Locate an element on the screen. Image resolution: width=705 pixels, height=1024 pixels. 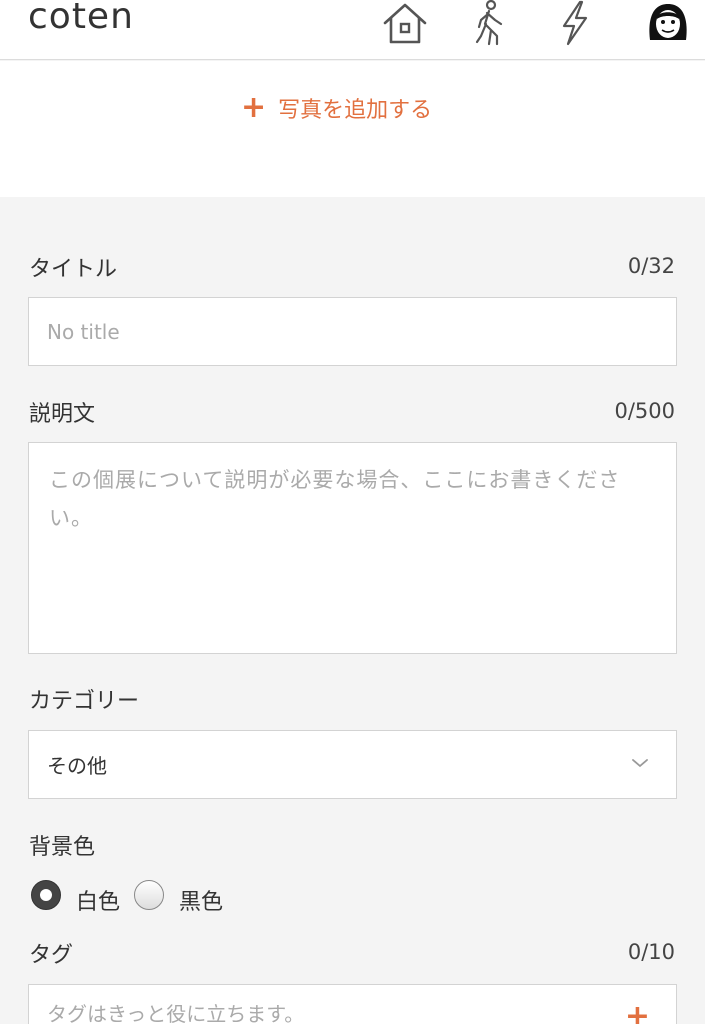
title-label: タイトル is located at coordinates (73, 269).